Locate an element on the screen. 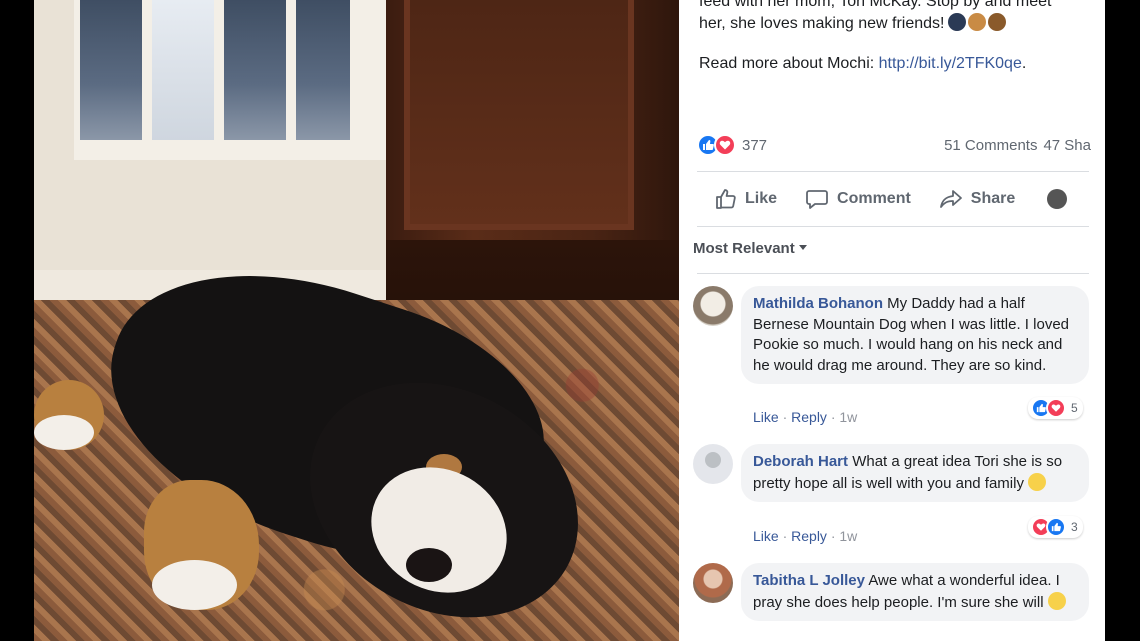  like-button: Like is located at coordinates (746, 199).